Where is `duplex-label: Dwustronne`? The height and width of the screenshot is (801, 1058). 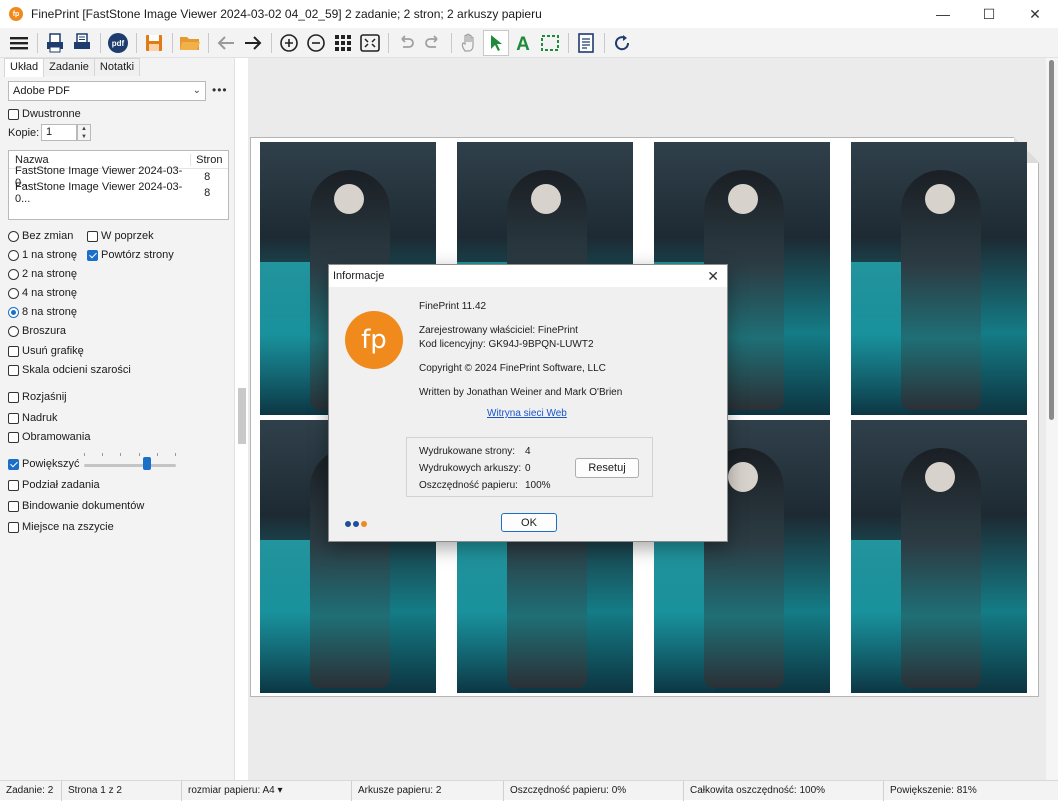
duplex-label: Dwustronne is located at coordinates (51, 114).